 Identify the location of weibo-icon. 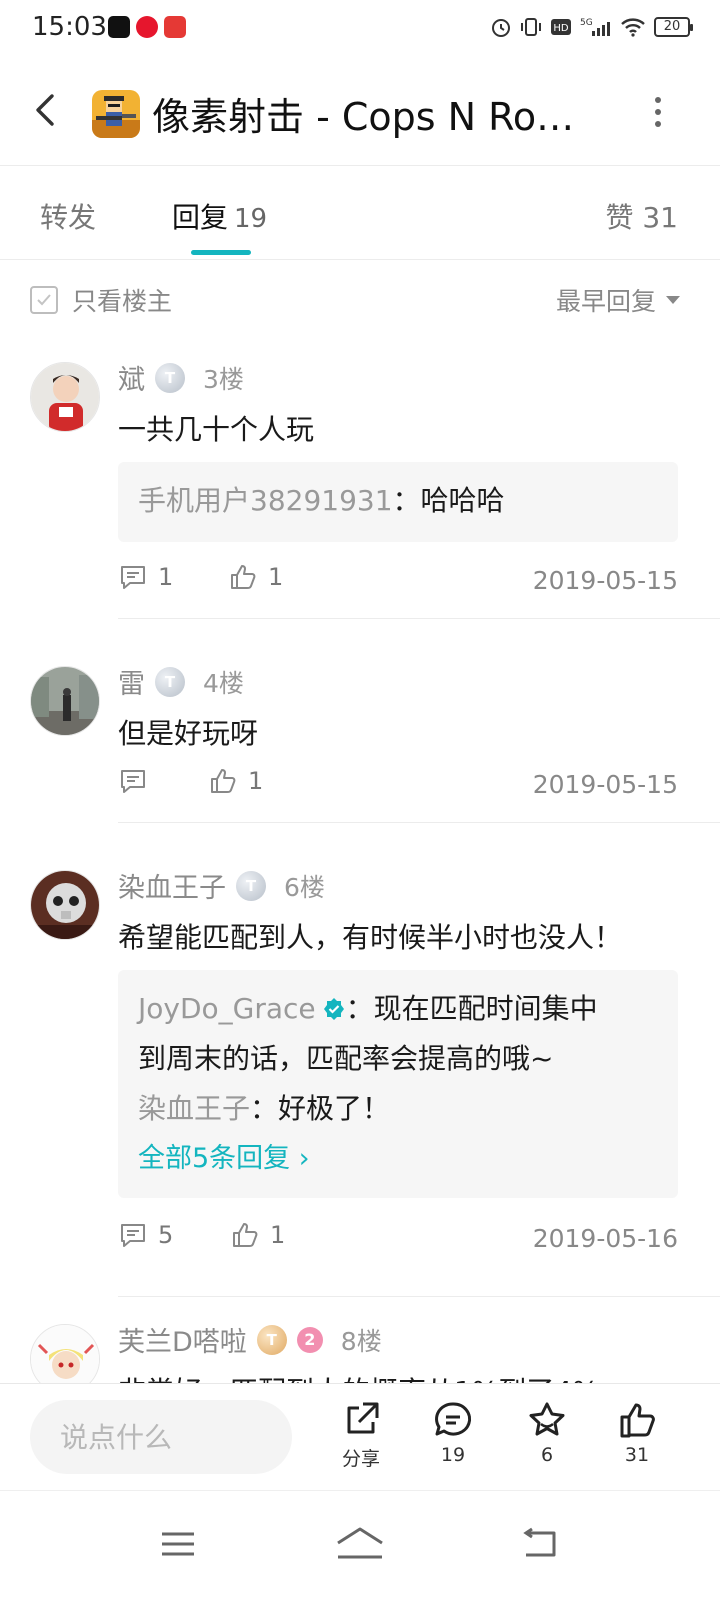
(147, 27).